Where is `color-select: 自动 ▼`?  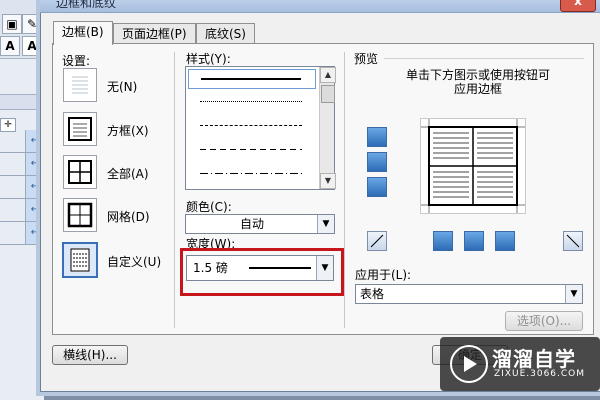 color-select: 自动 ▼ is located at coordinates (260, 224).